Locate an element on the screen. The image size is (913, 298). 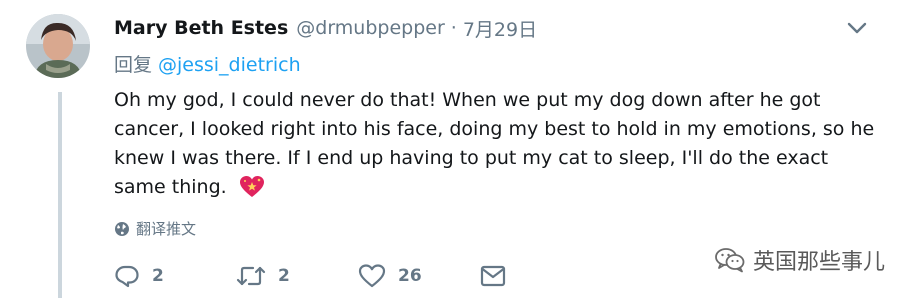
message-icon is located at coordinates (493, 276).